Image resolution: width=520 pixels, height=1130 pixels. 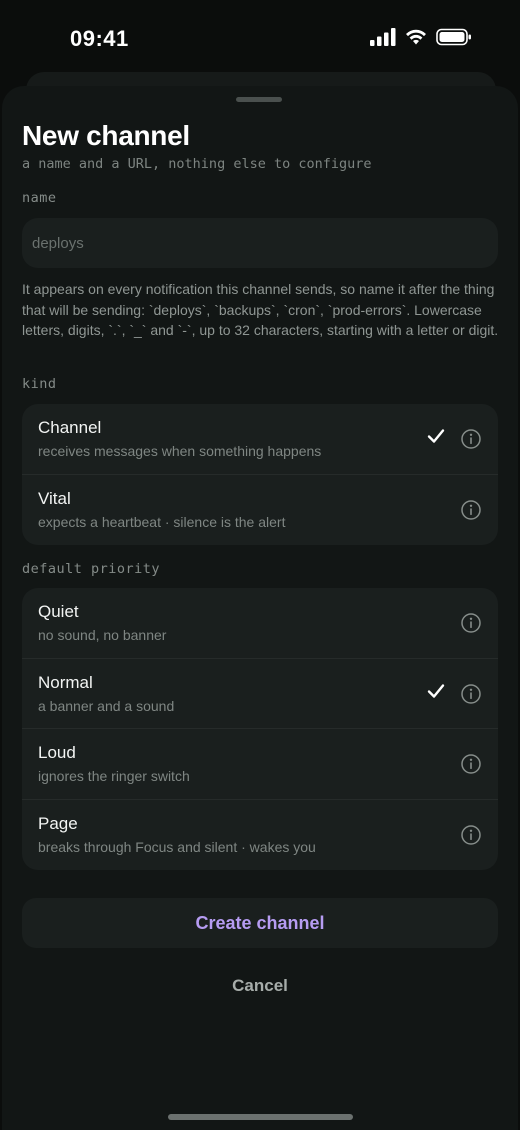 What do you see at coordinates (453, 37) in the screenshot?
I see `battery-icon` at bounding box center [453, 37].